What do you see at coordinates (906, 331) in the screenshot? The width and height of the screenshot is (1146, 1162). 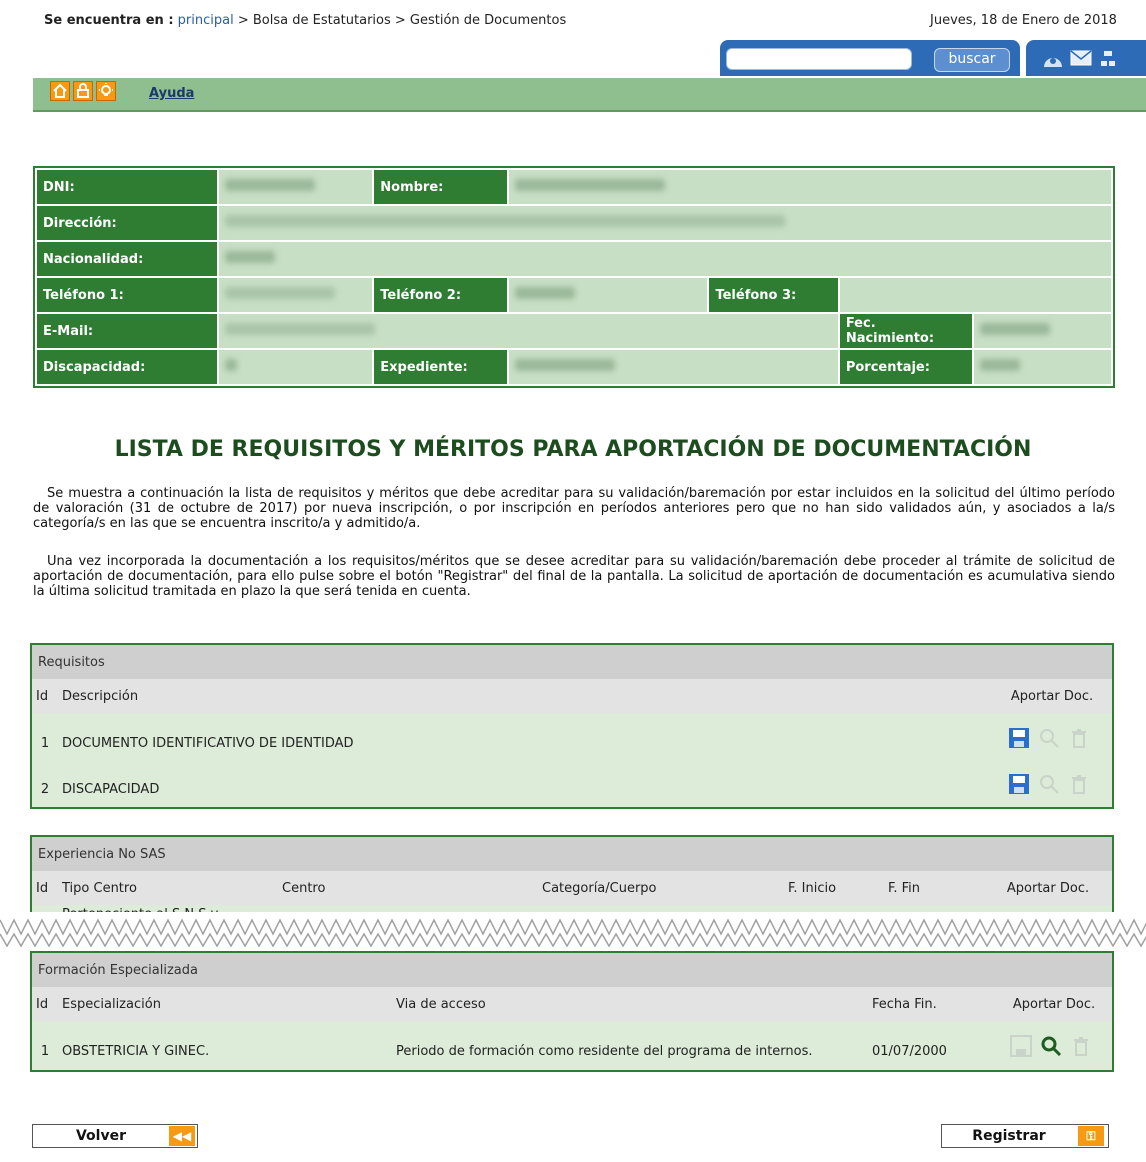 I see `fec-nacimiento-label: Fec. Nacimiento:` at bounding box center [906, 331].